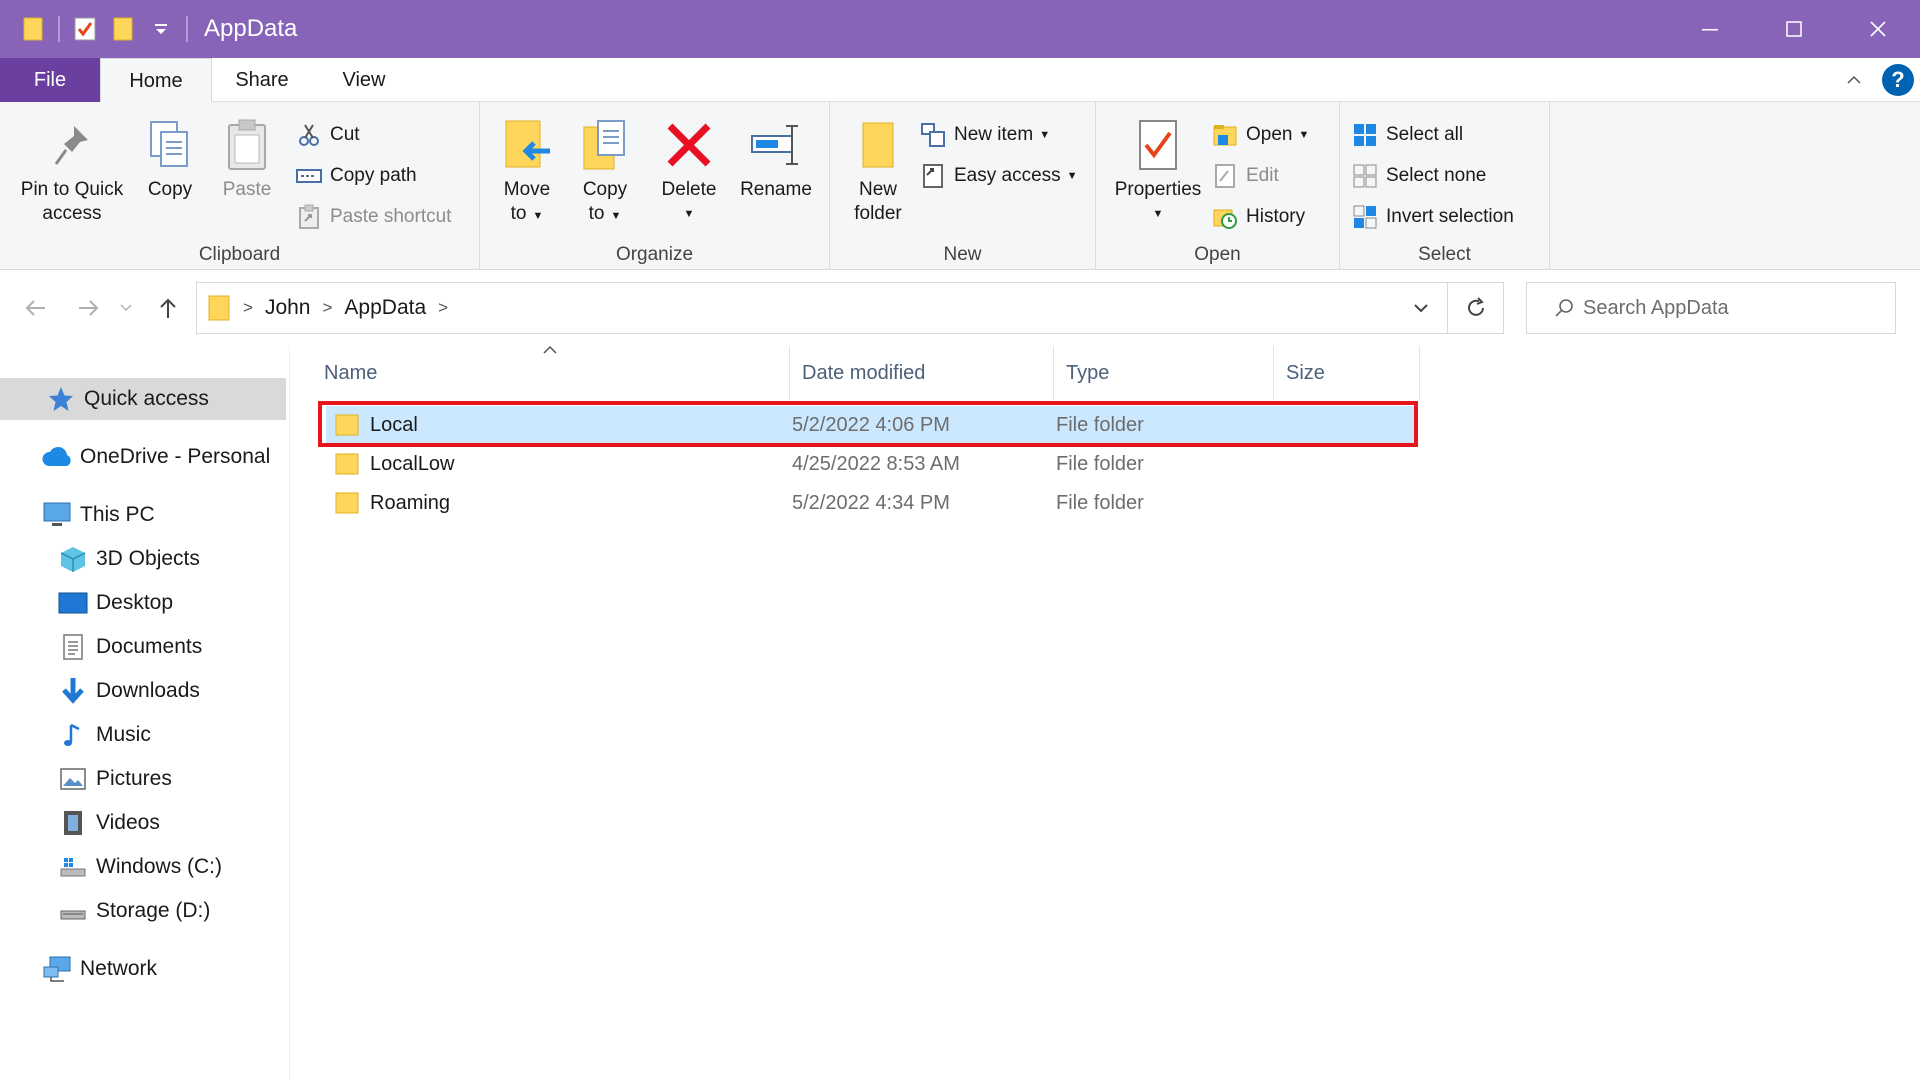 This screenshot has width=1920, height=1080. I want to click on column-header-name: Name, so click(551, 373).